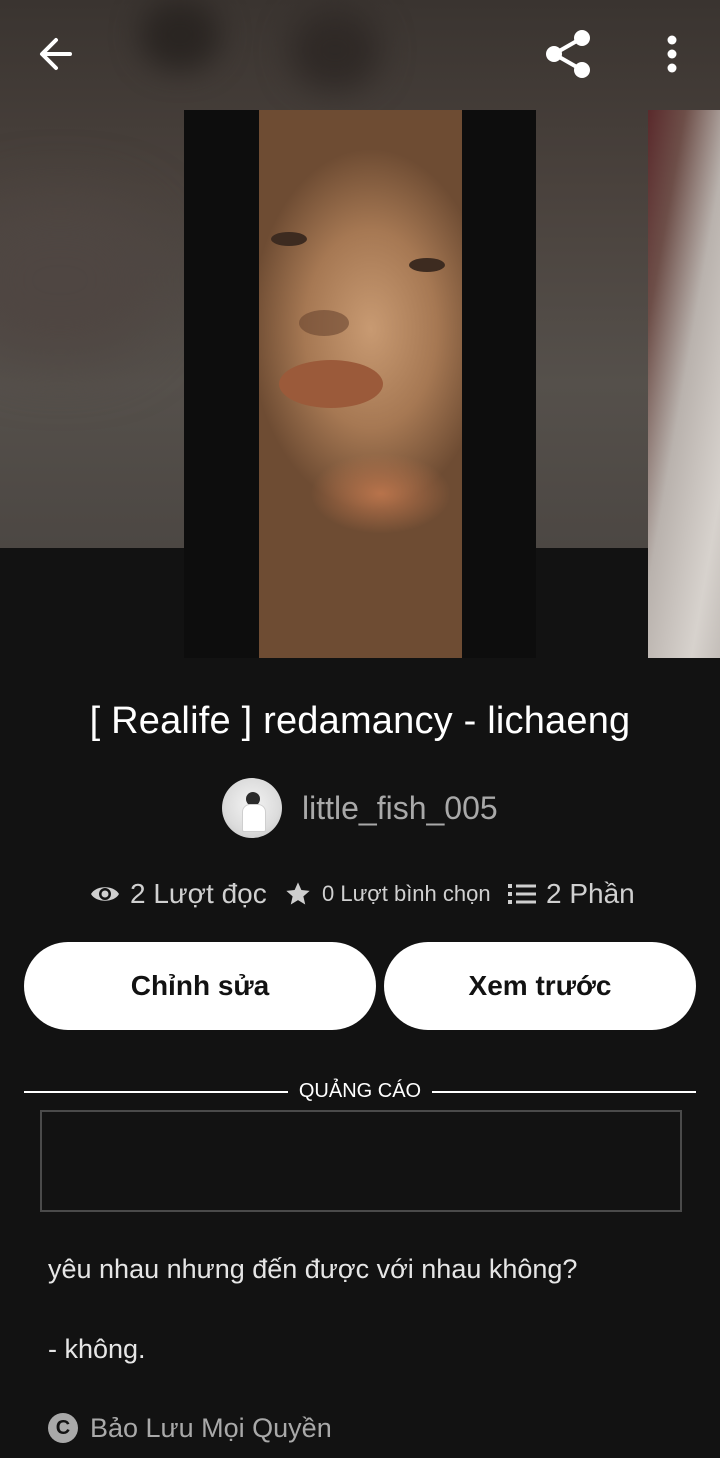 This screenshot has width=720, height=1458. I want to click on reads-stat: 2 Lượt đọc, so click(178, 894).